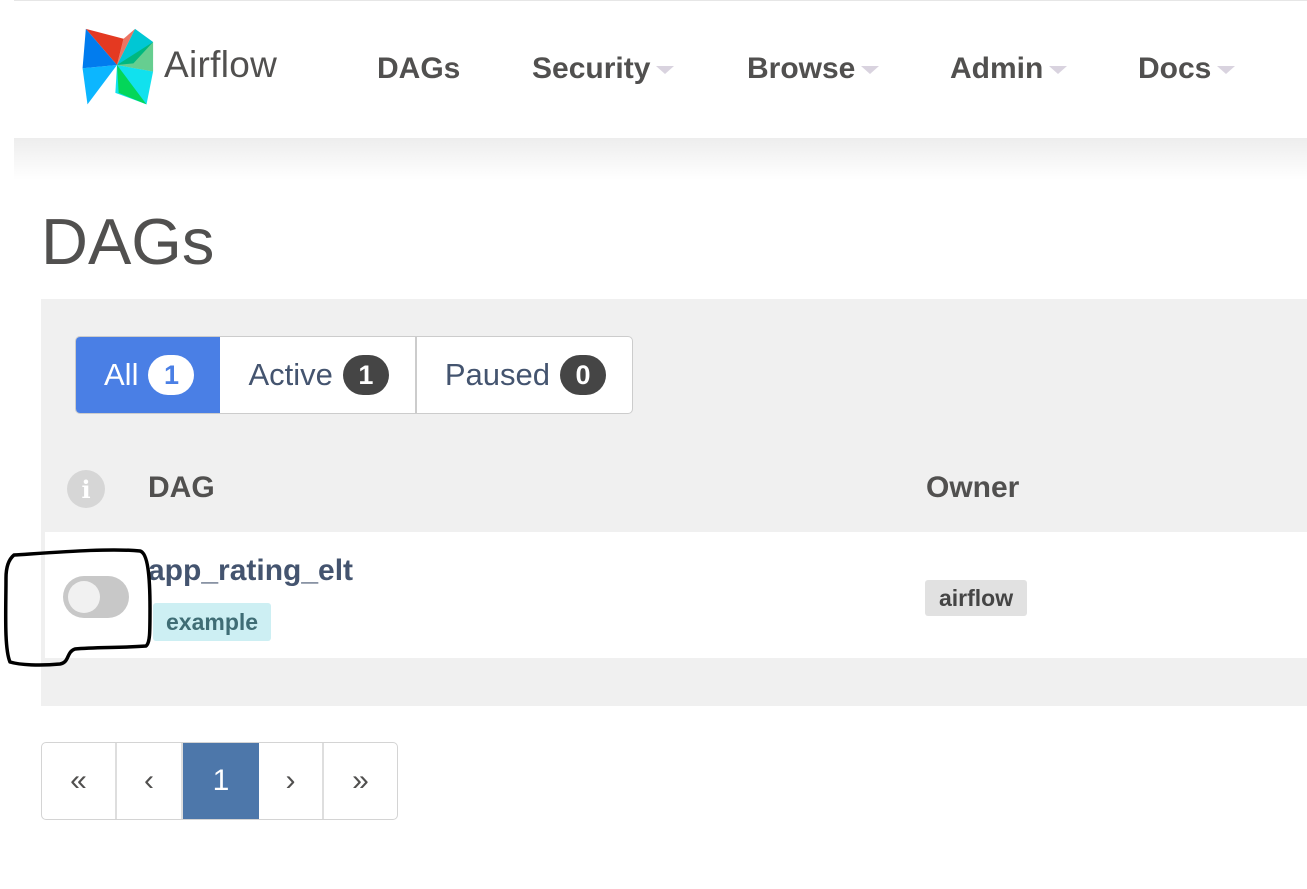  What do you see at coordinates (250, 571) in the screenshot?
I see `dag-id-link: app_rating_elt` at bounding box center [250, 571].